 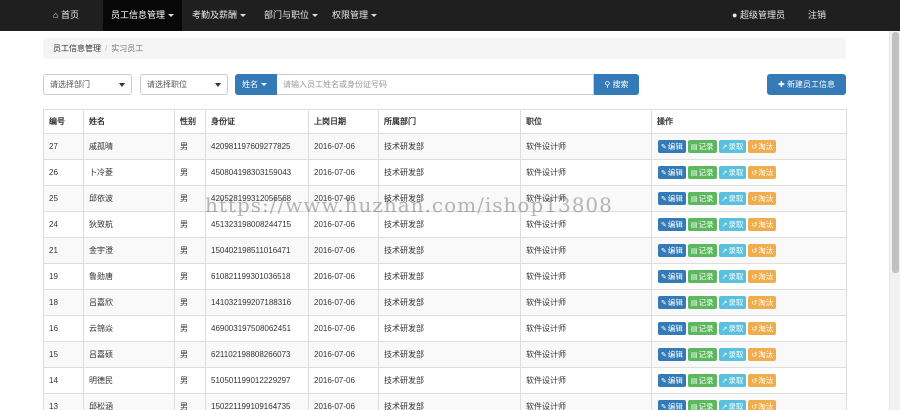 I want to click on table-cell: 15, so click(x=63, y=354).